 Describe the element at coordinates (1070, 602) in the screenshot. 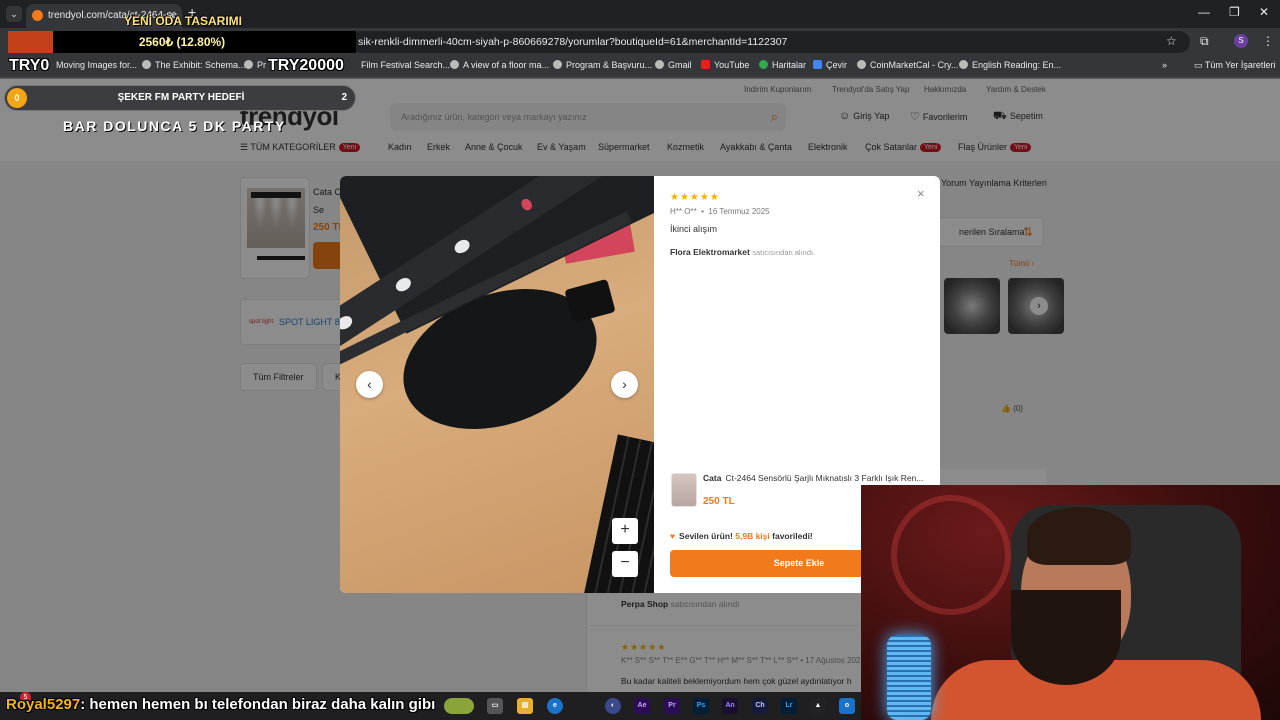

I see `webcam-feed` at that location.